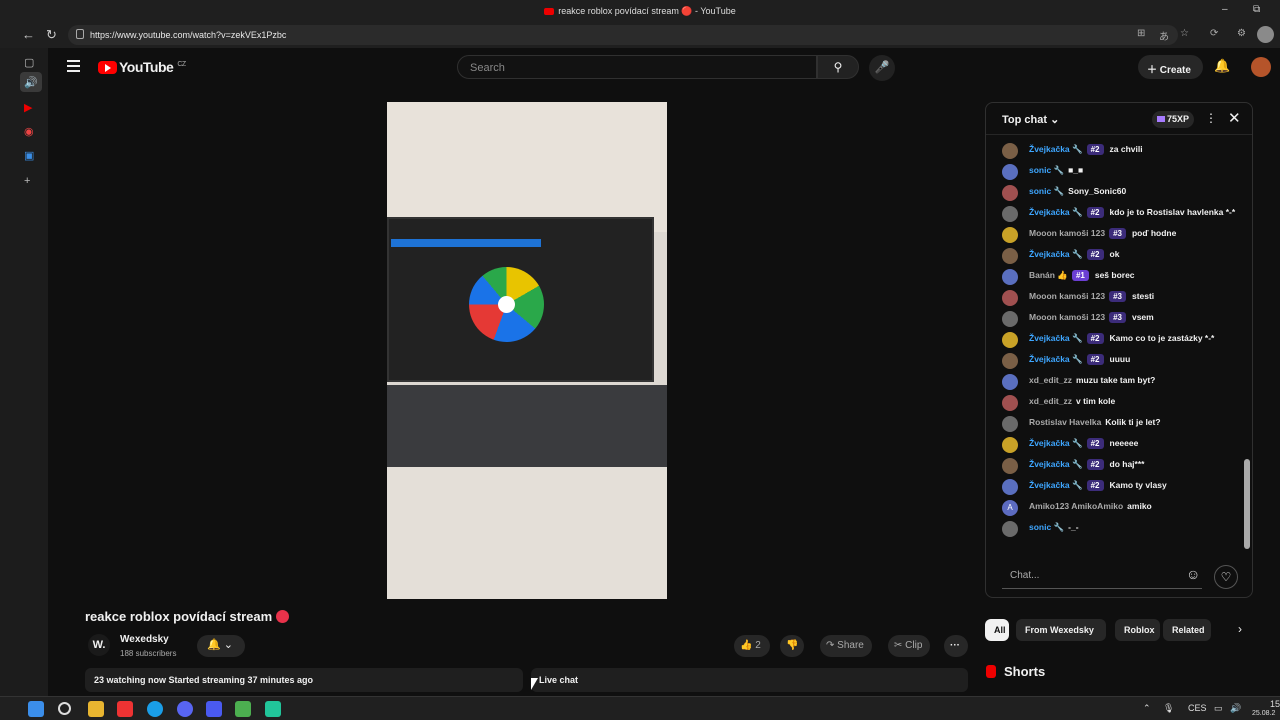  I want to click on chat-author-name: Banán 👍, so click(1048, 275).